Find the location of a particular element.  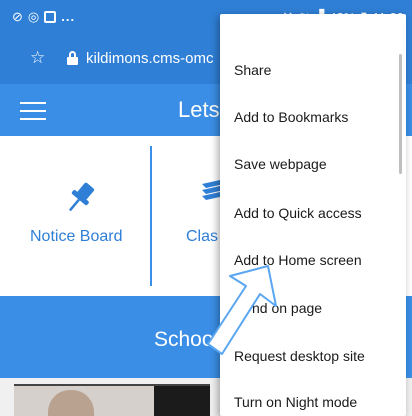

menu-item-request-desktop-site: Request desktop site is located at coordinates (299, 356).